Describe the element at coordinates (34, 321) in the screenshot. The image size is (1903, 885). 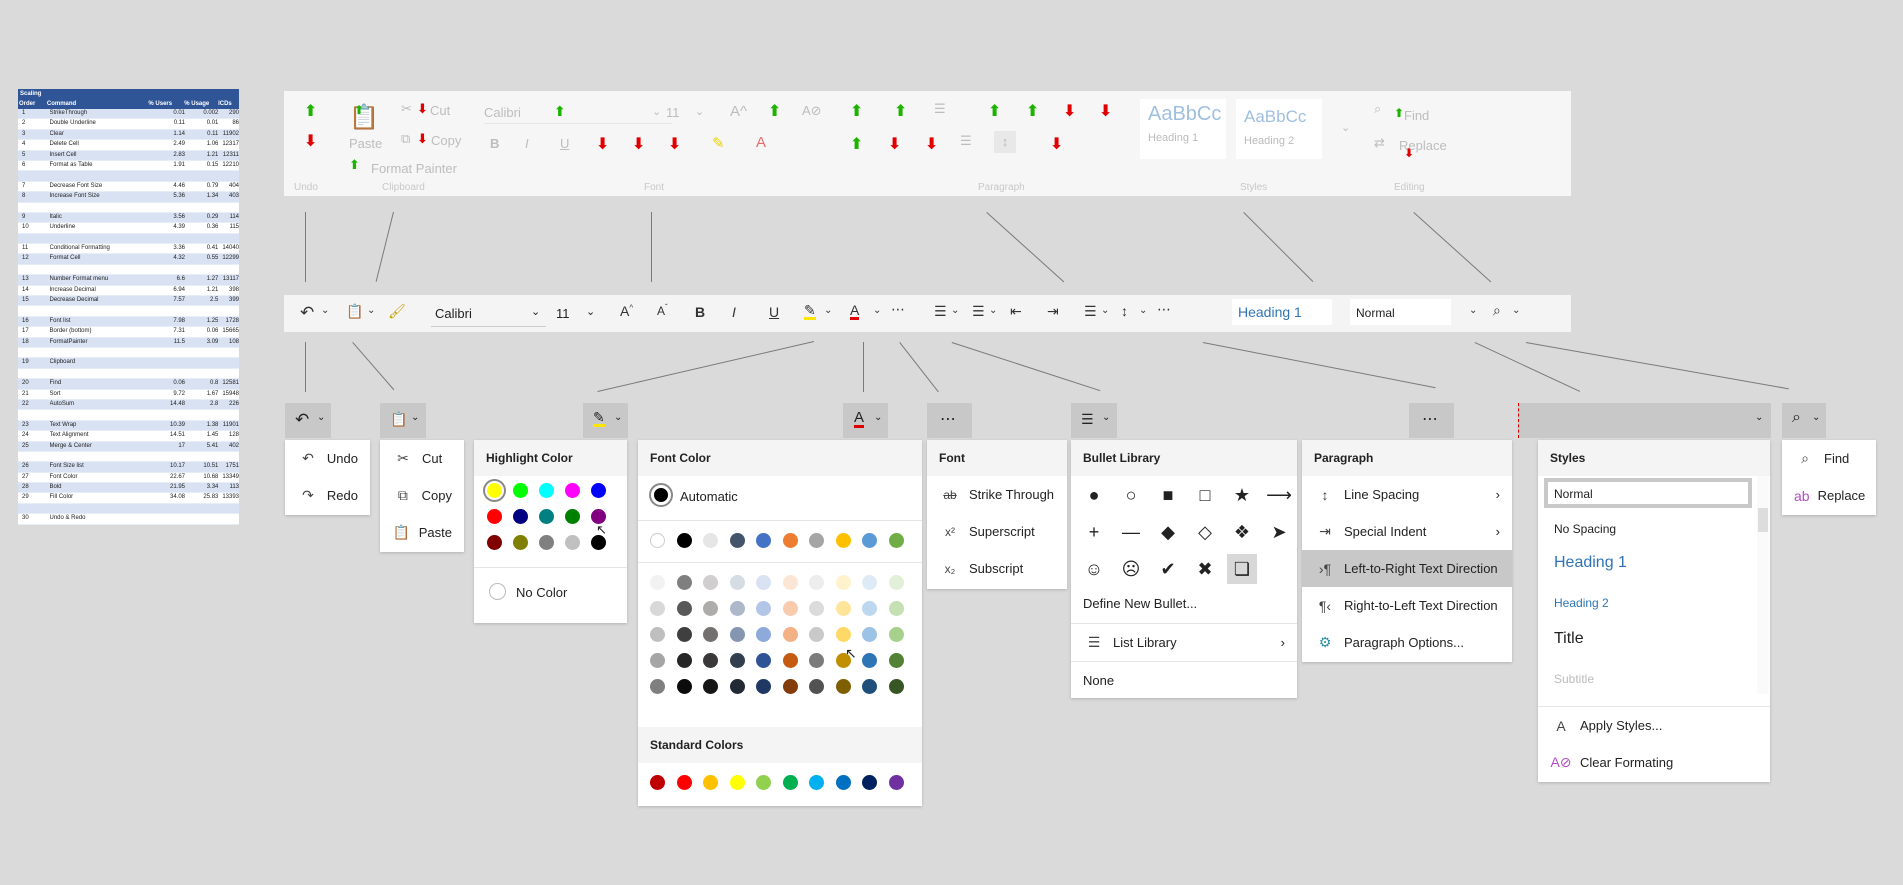
I see `cell-order: 16` at that location.